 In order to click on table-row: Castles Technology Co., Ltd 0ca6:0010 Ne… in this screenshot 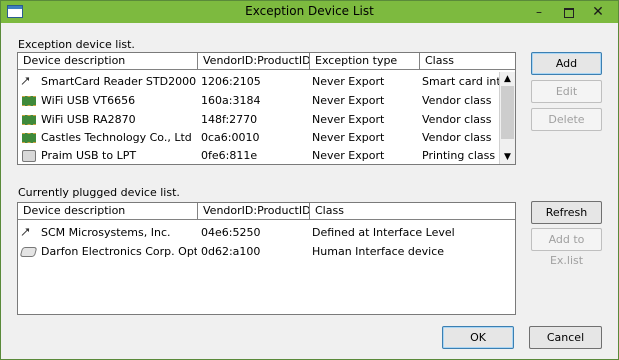, I will do `click(259, 138)`.